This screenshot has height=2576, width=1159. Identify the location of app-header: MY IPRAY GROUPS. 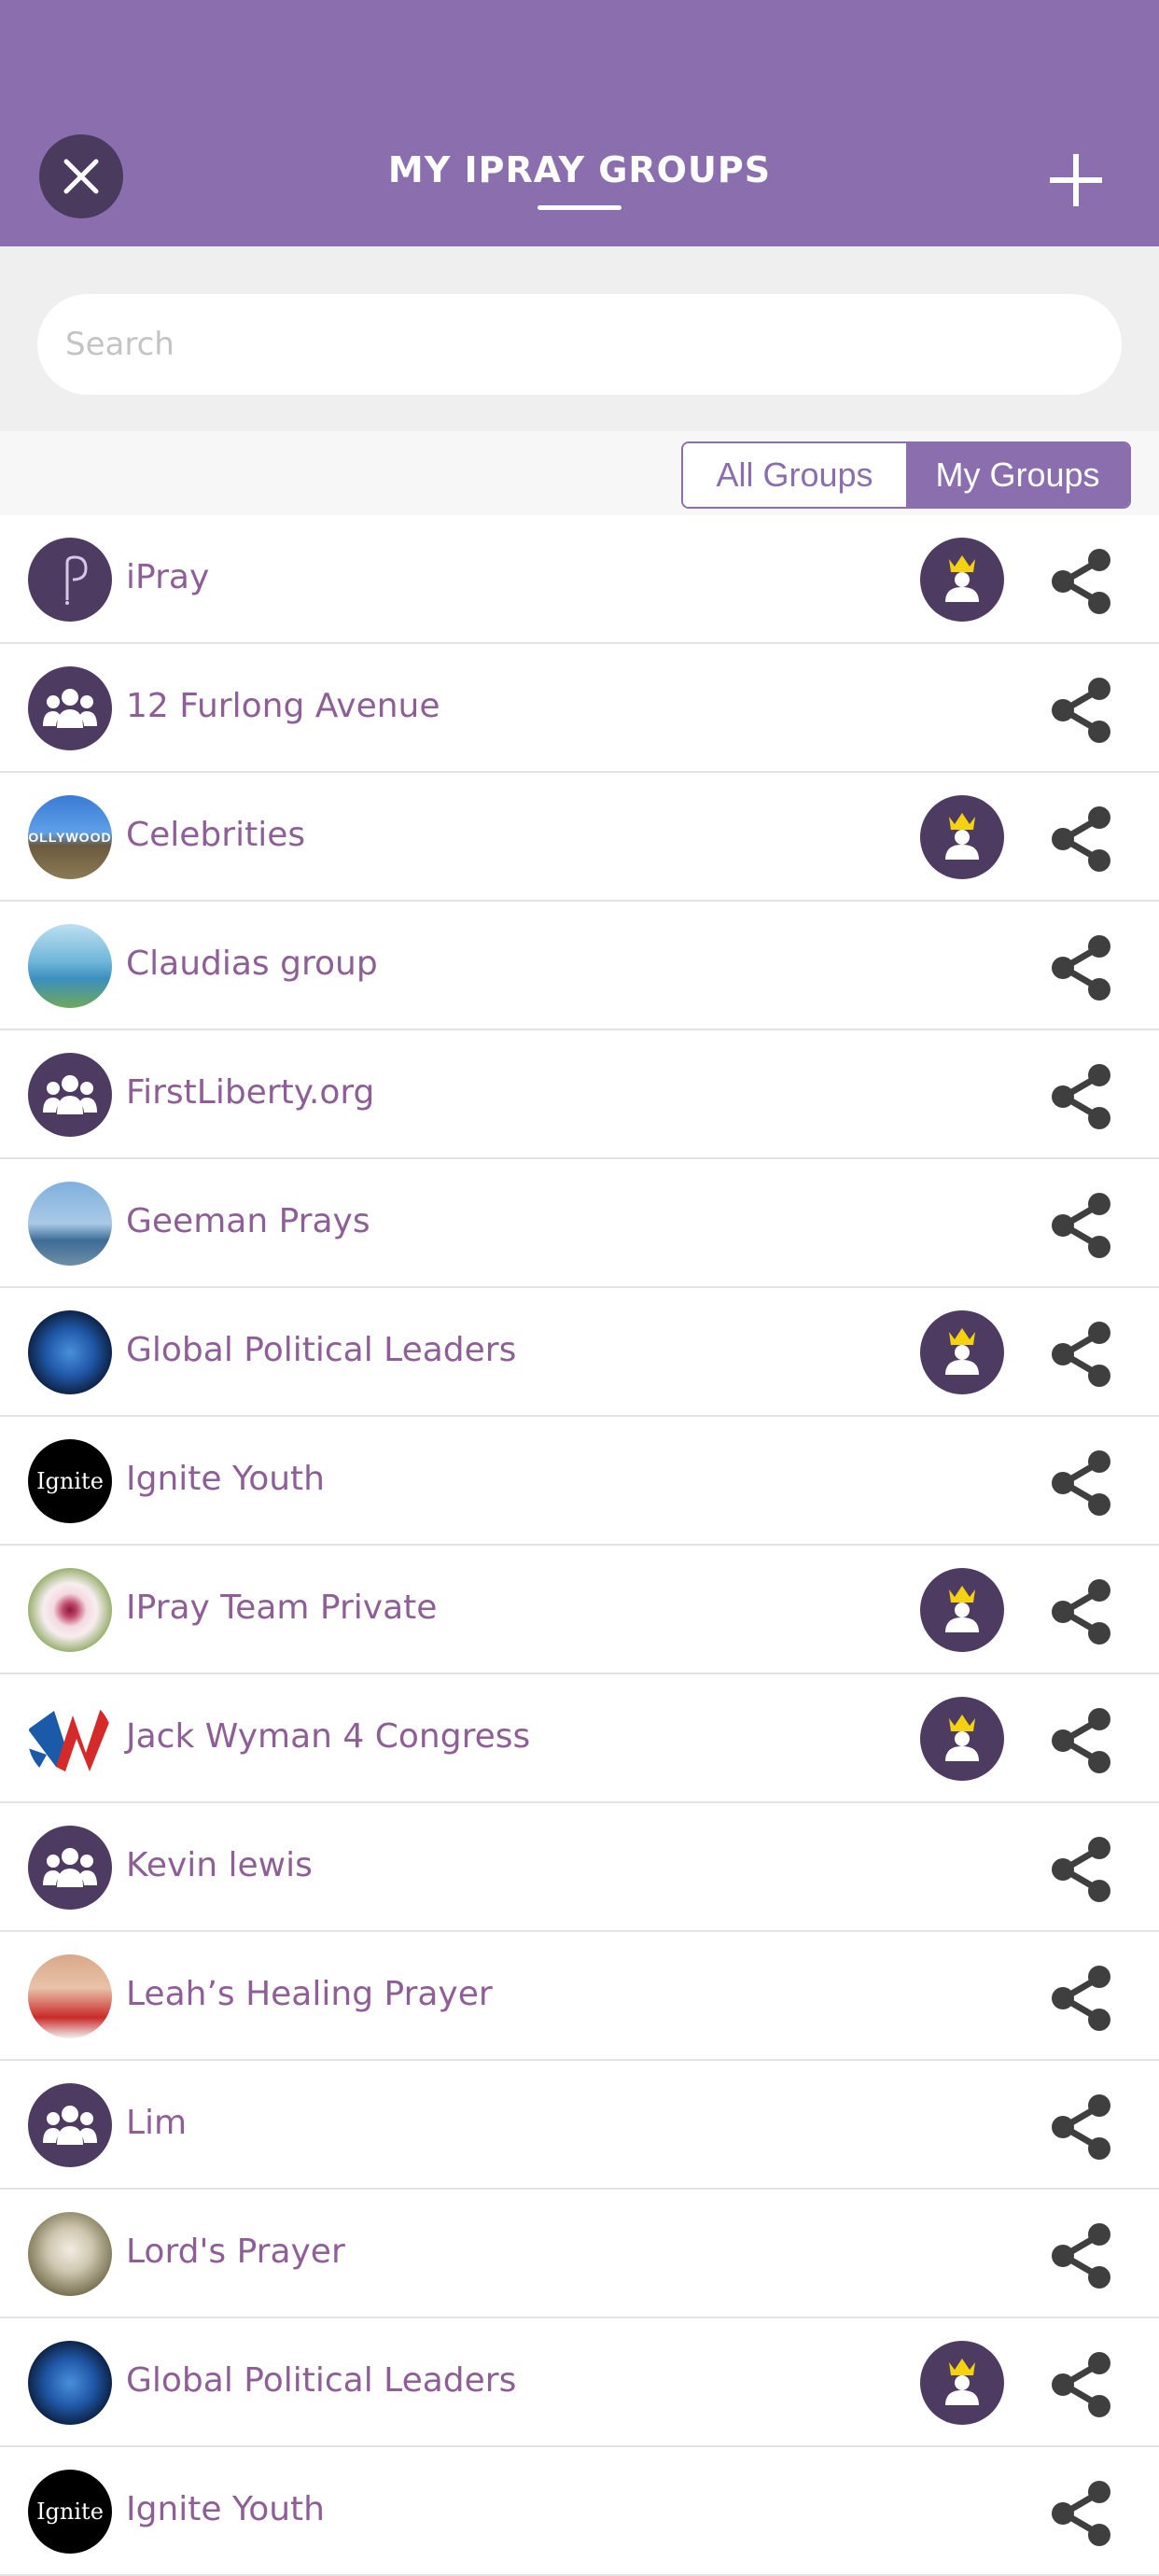
(579, 123).